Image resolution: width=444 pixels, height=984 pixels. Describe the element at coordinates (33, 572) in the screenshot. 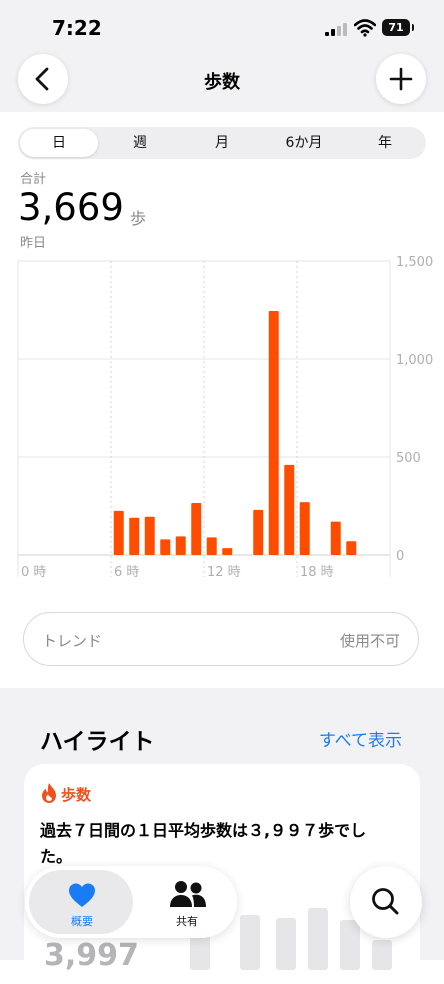

I see `x-tick-label: 0 時` at that location.